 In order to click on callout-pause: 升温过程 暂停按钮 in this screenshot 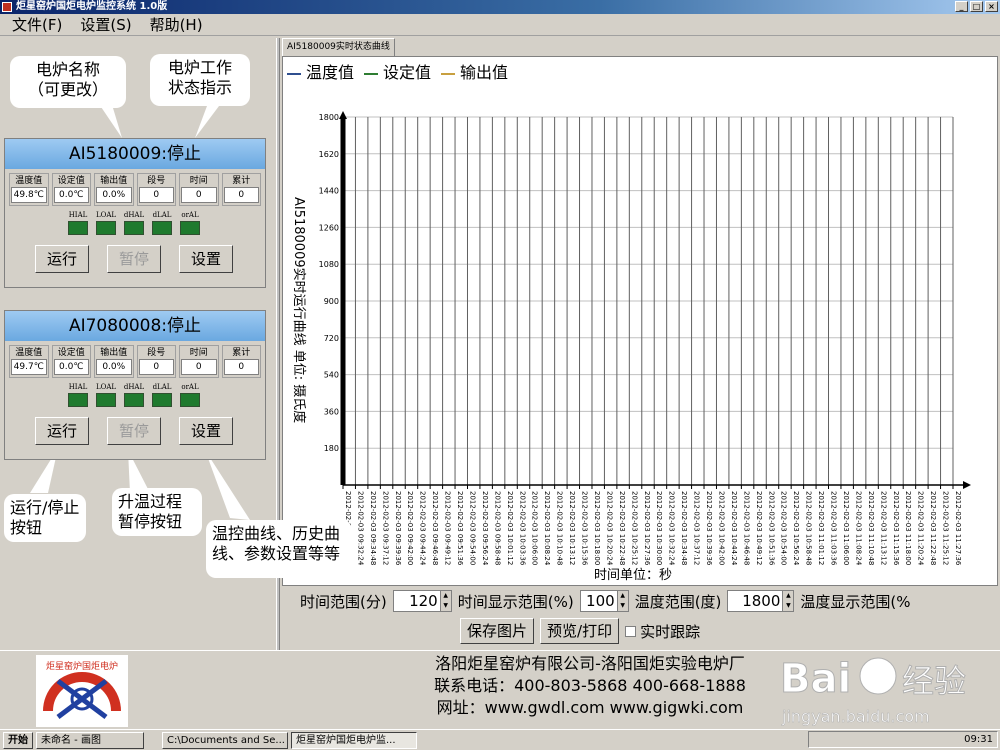, I will do `click(157, 512)`.